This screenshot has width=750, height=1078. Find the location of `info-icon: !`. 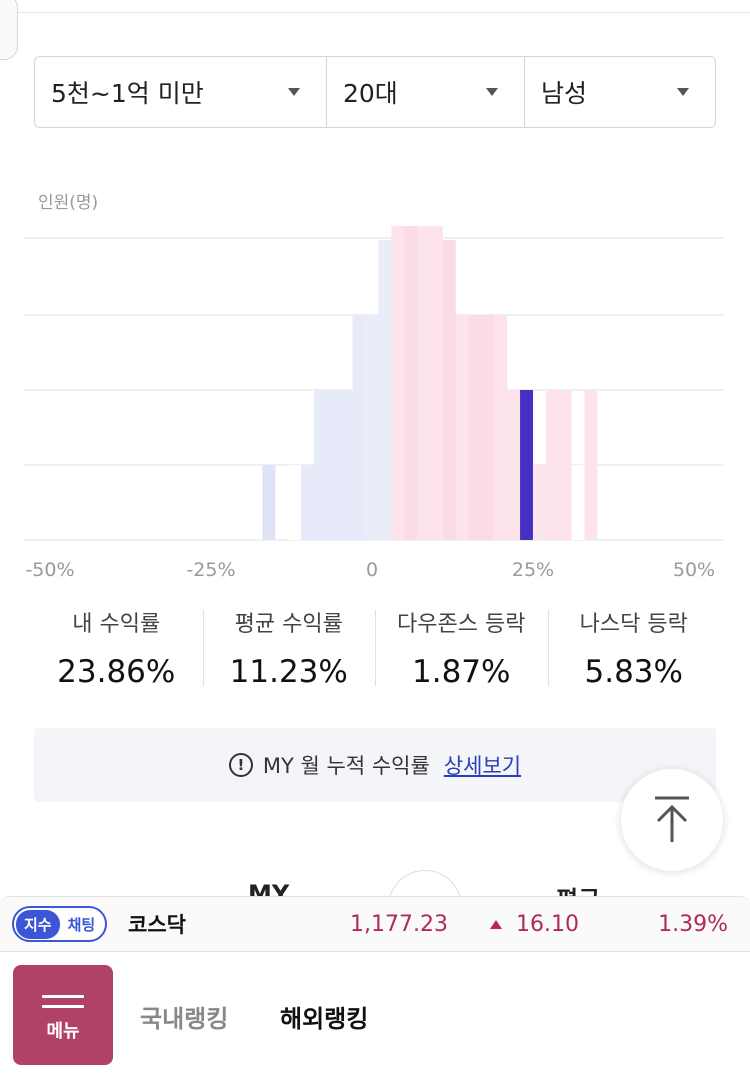

info-icon: ! is located at coordinates (240, 765).